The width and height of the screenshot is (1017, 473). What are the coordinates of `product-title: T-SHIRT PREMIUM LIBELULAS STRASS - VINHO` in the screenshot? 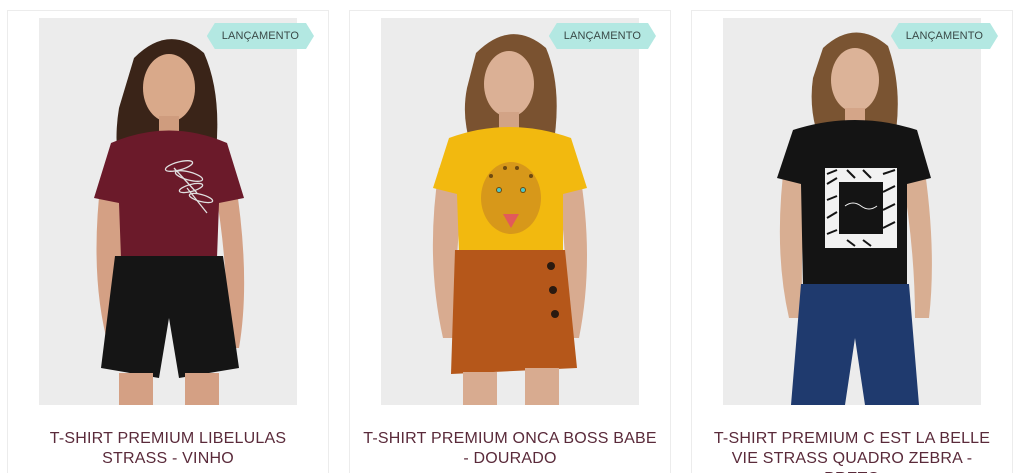 It's located at (168, 449).